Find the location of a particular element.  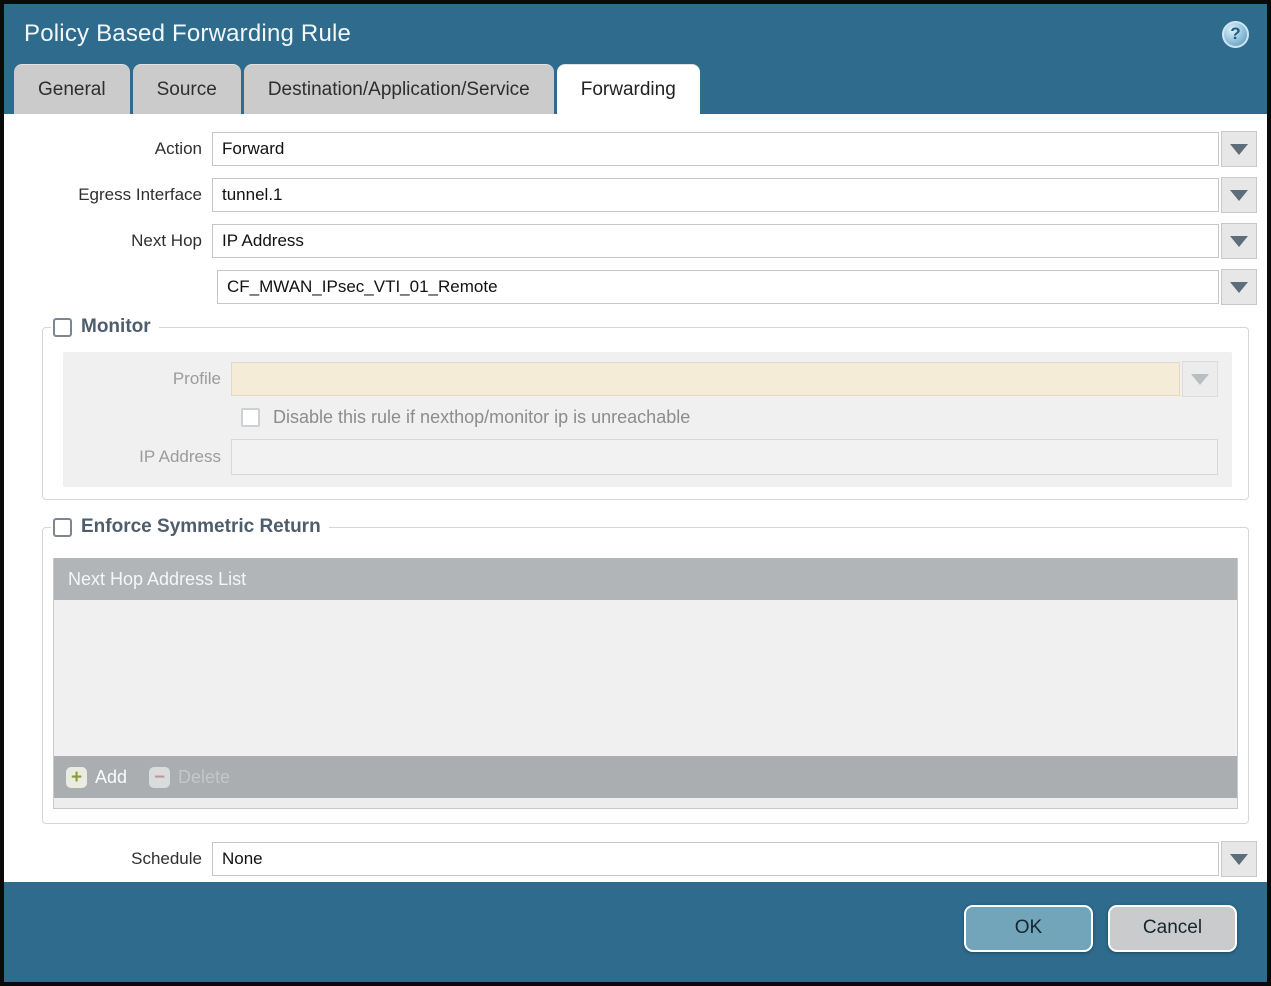

tab-general: General is located at coordinates (72, 89).